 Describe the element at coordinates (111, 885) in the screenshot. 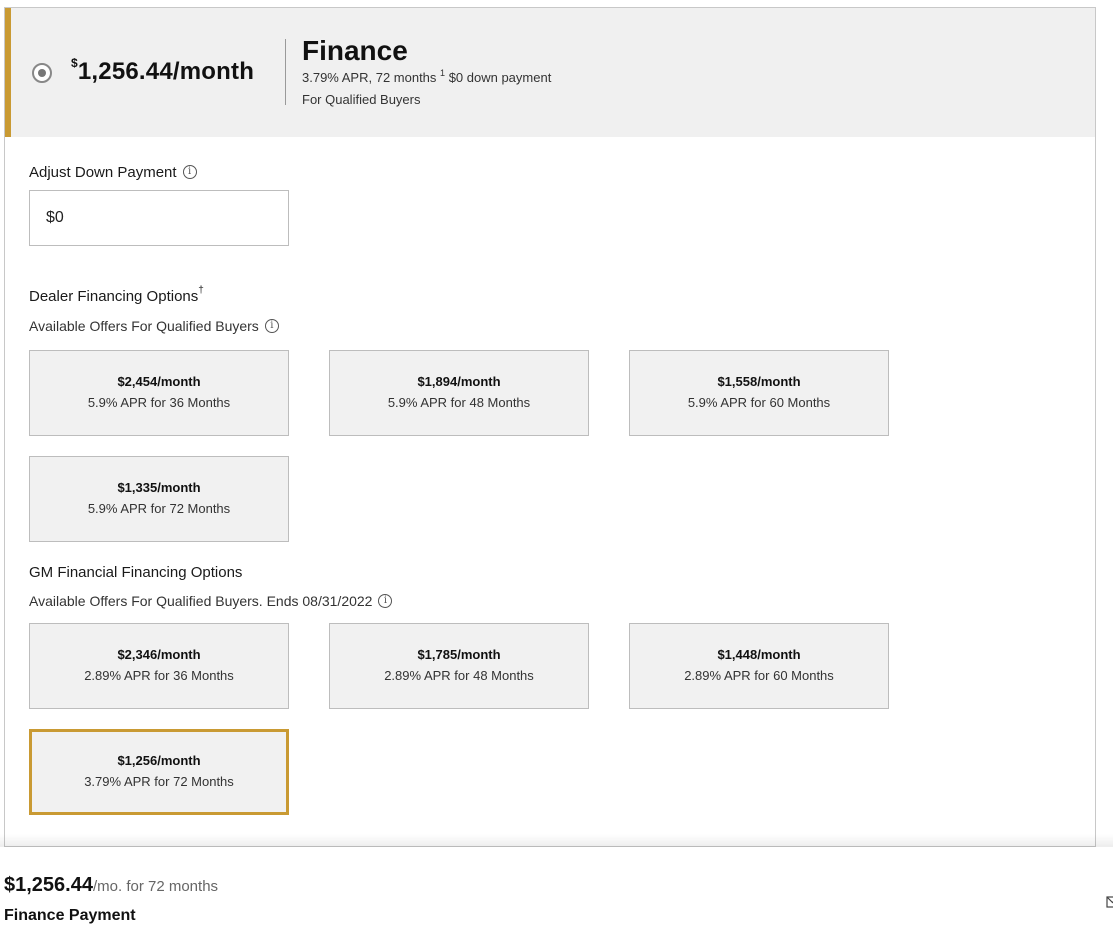

I see `footer-payment-amount: $1,256.44/mo. for 72 months` at that location.